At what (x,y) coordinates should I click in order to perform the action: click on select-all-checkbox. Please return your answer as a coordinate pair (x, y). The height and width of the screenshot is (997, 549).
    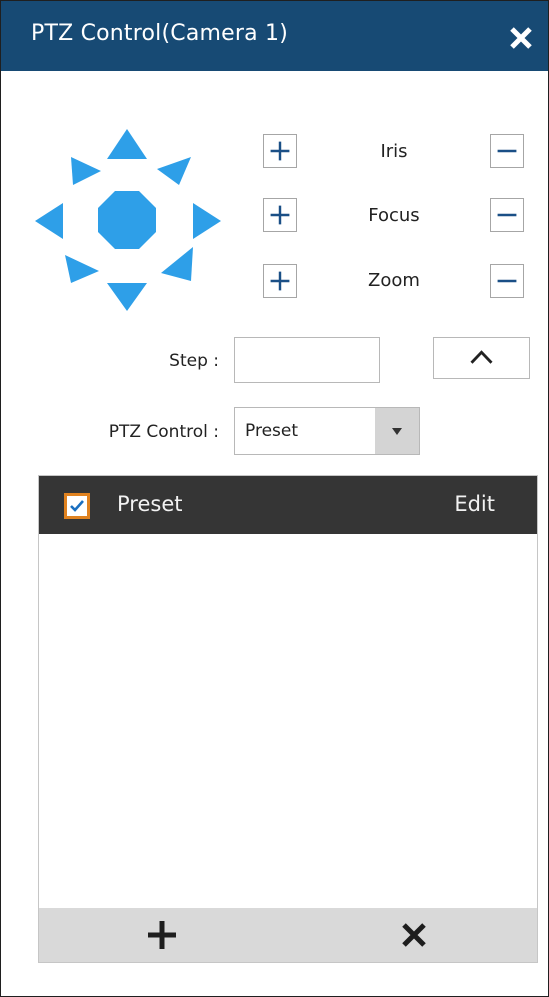
    Looking at the image, I should click on (77, 506).